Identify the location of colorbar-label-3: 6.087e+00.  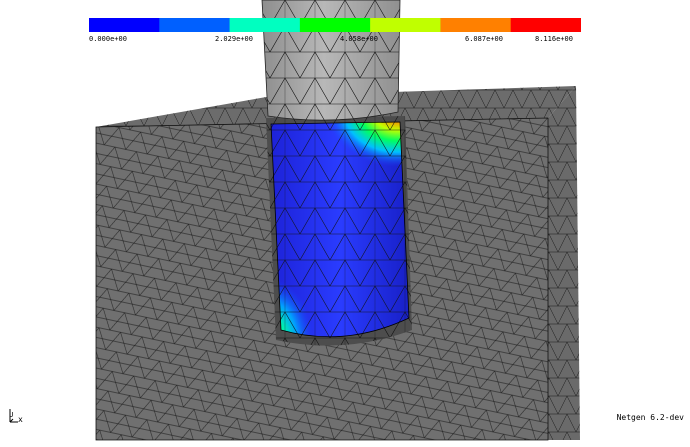
(484, 39).